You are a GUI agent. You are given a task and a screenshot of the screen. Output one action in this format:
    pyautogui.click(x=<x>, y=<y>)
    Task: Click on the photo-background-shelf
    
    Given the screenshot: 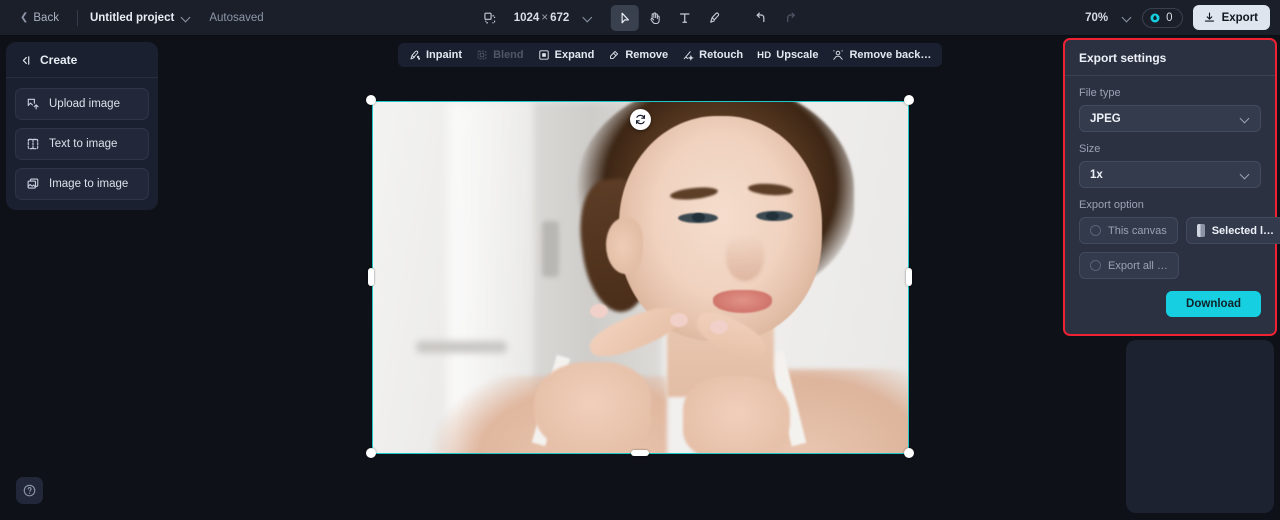 What is the action you would take?
    pyautogui.click(x=461, y=346)
    